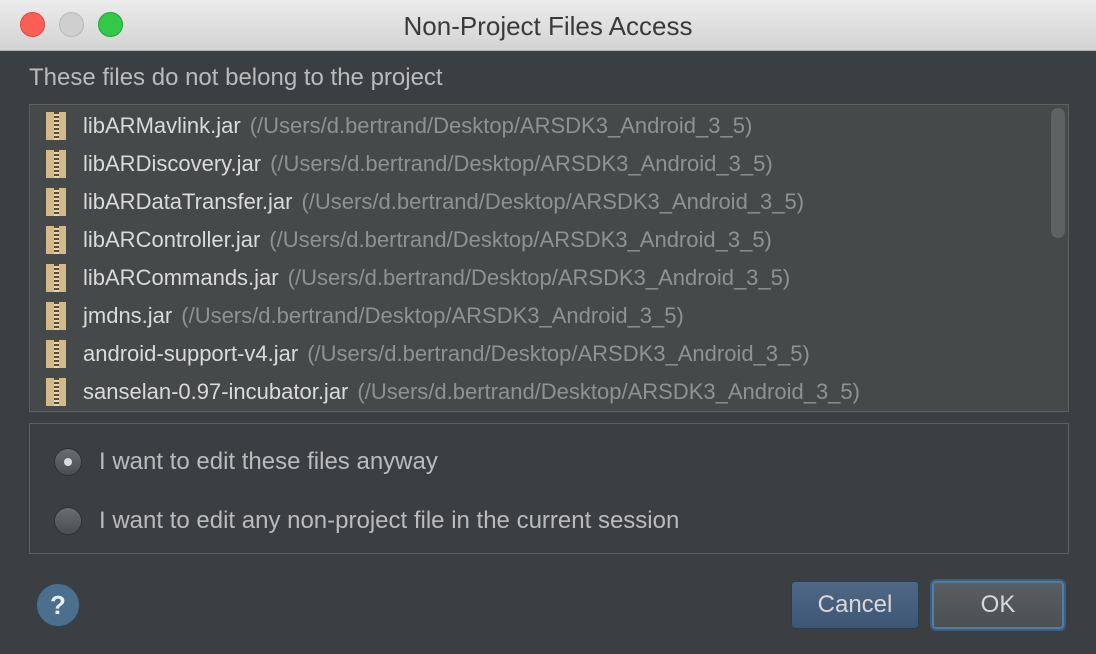  Describe the element at coordinates (191, 353) in the screenshot. I see `file-name: android-support-v4.jar` at that location.